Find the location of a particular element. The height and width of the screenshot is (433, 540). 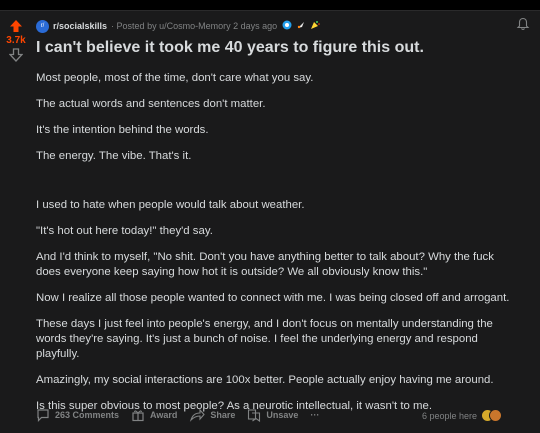

award-label: Award is located at coordinates (164, 415).